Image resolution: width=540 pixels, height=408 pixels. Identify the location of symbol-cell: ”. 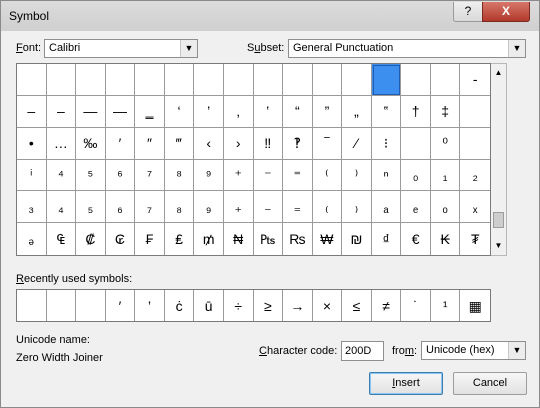
(327, 111).